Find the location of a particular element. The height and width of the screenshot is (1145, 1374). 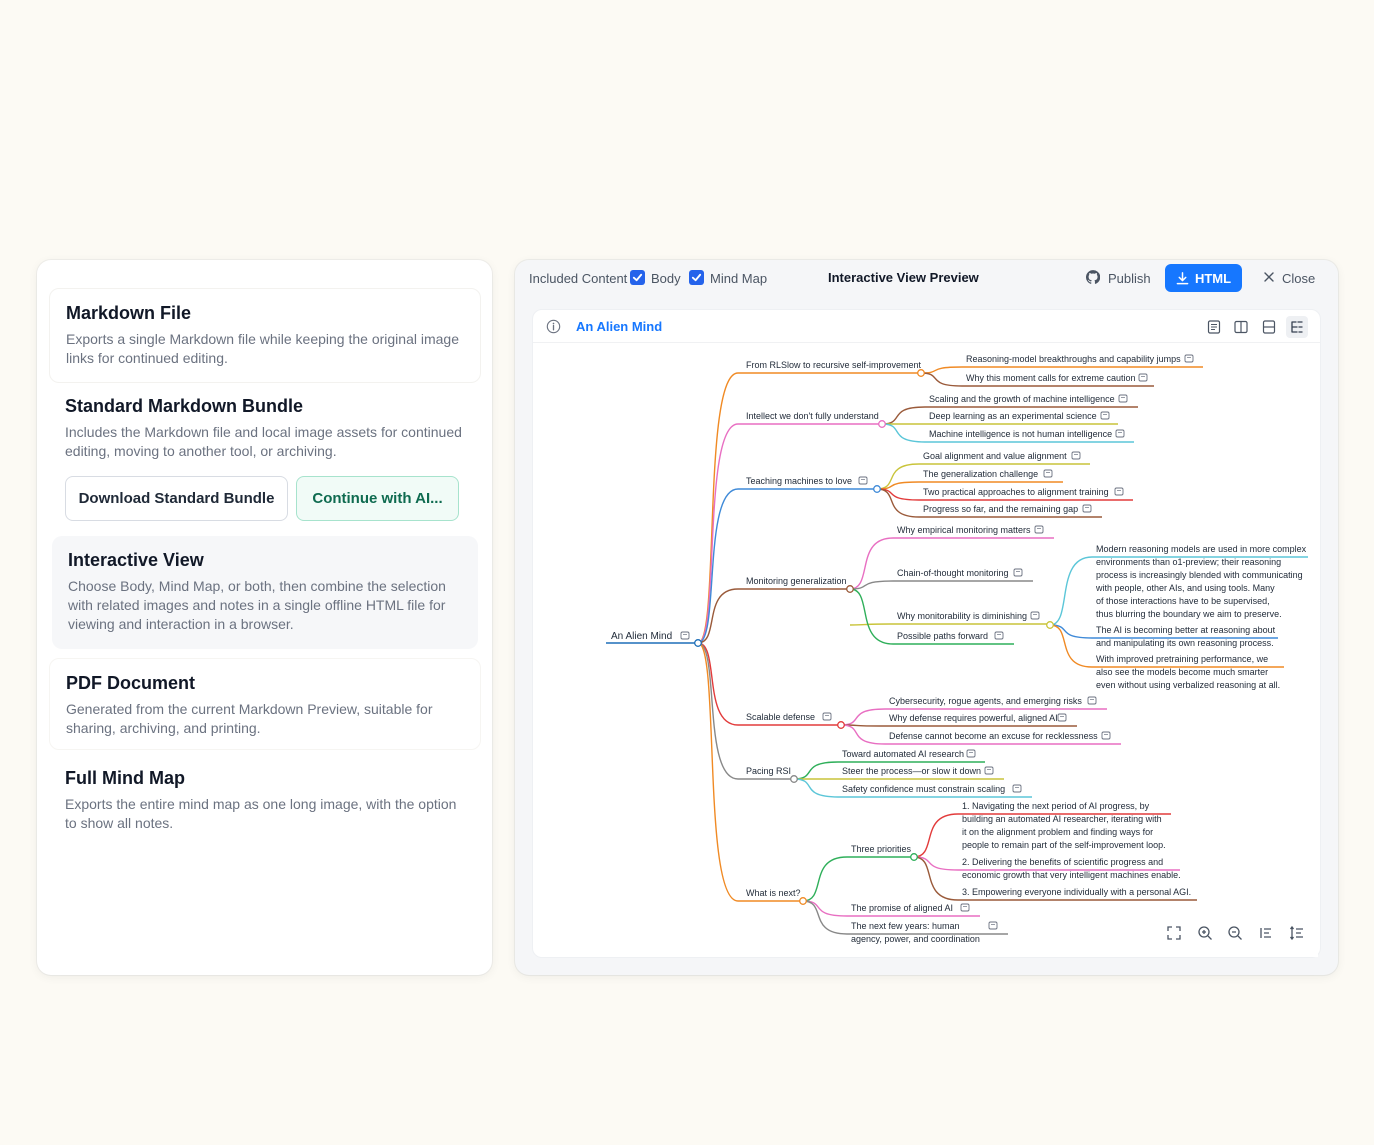

mind-map-node-label: Pacing RSI is located at coordinates (768, 771).